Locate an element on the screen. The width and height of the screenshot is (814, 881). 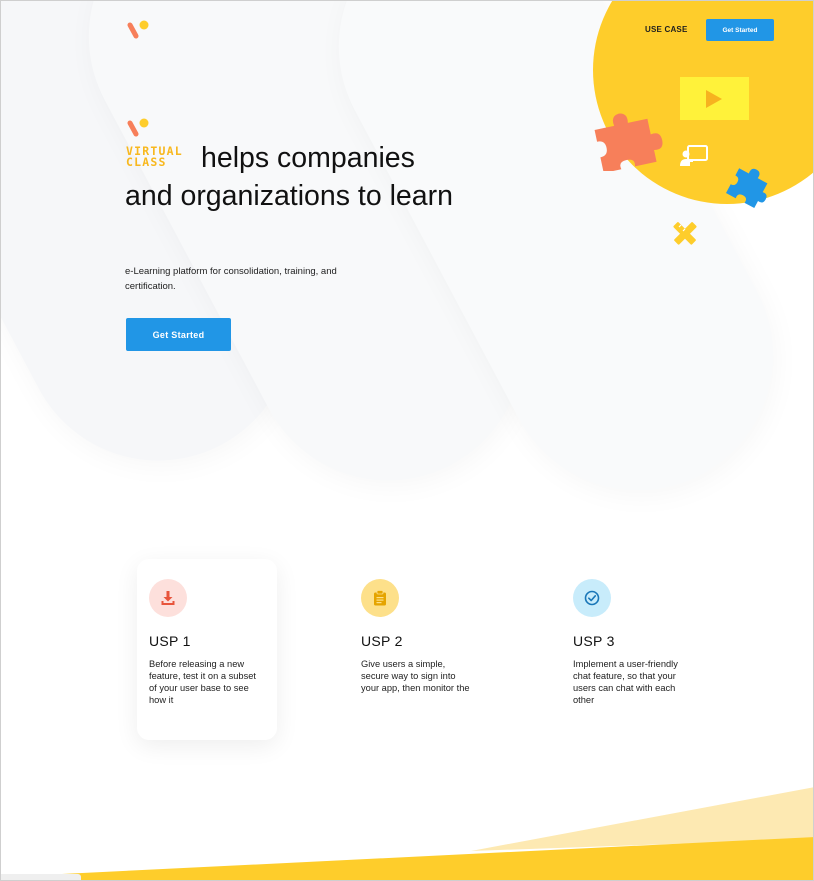
pencil-ruler-icon is located at coordinates (685, 233).